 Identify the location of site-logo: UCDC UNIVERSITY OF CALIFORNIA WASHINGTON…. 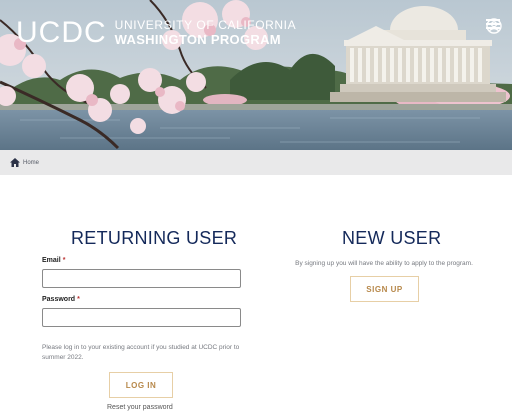
(156, 33).